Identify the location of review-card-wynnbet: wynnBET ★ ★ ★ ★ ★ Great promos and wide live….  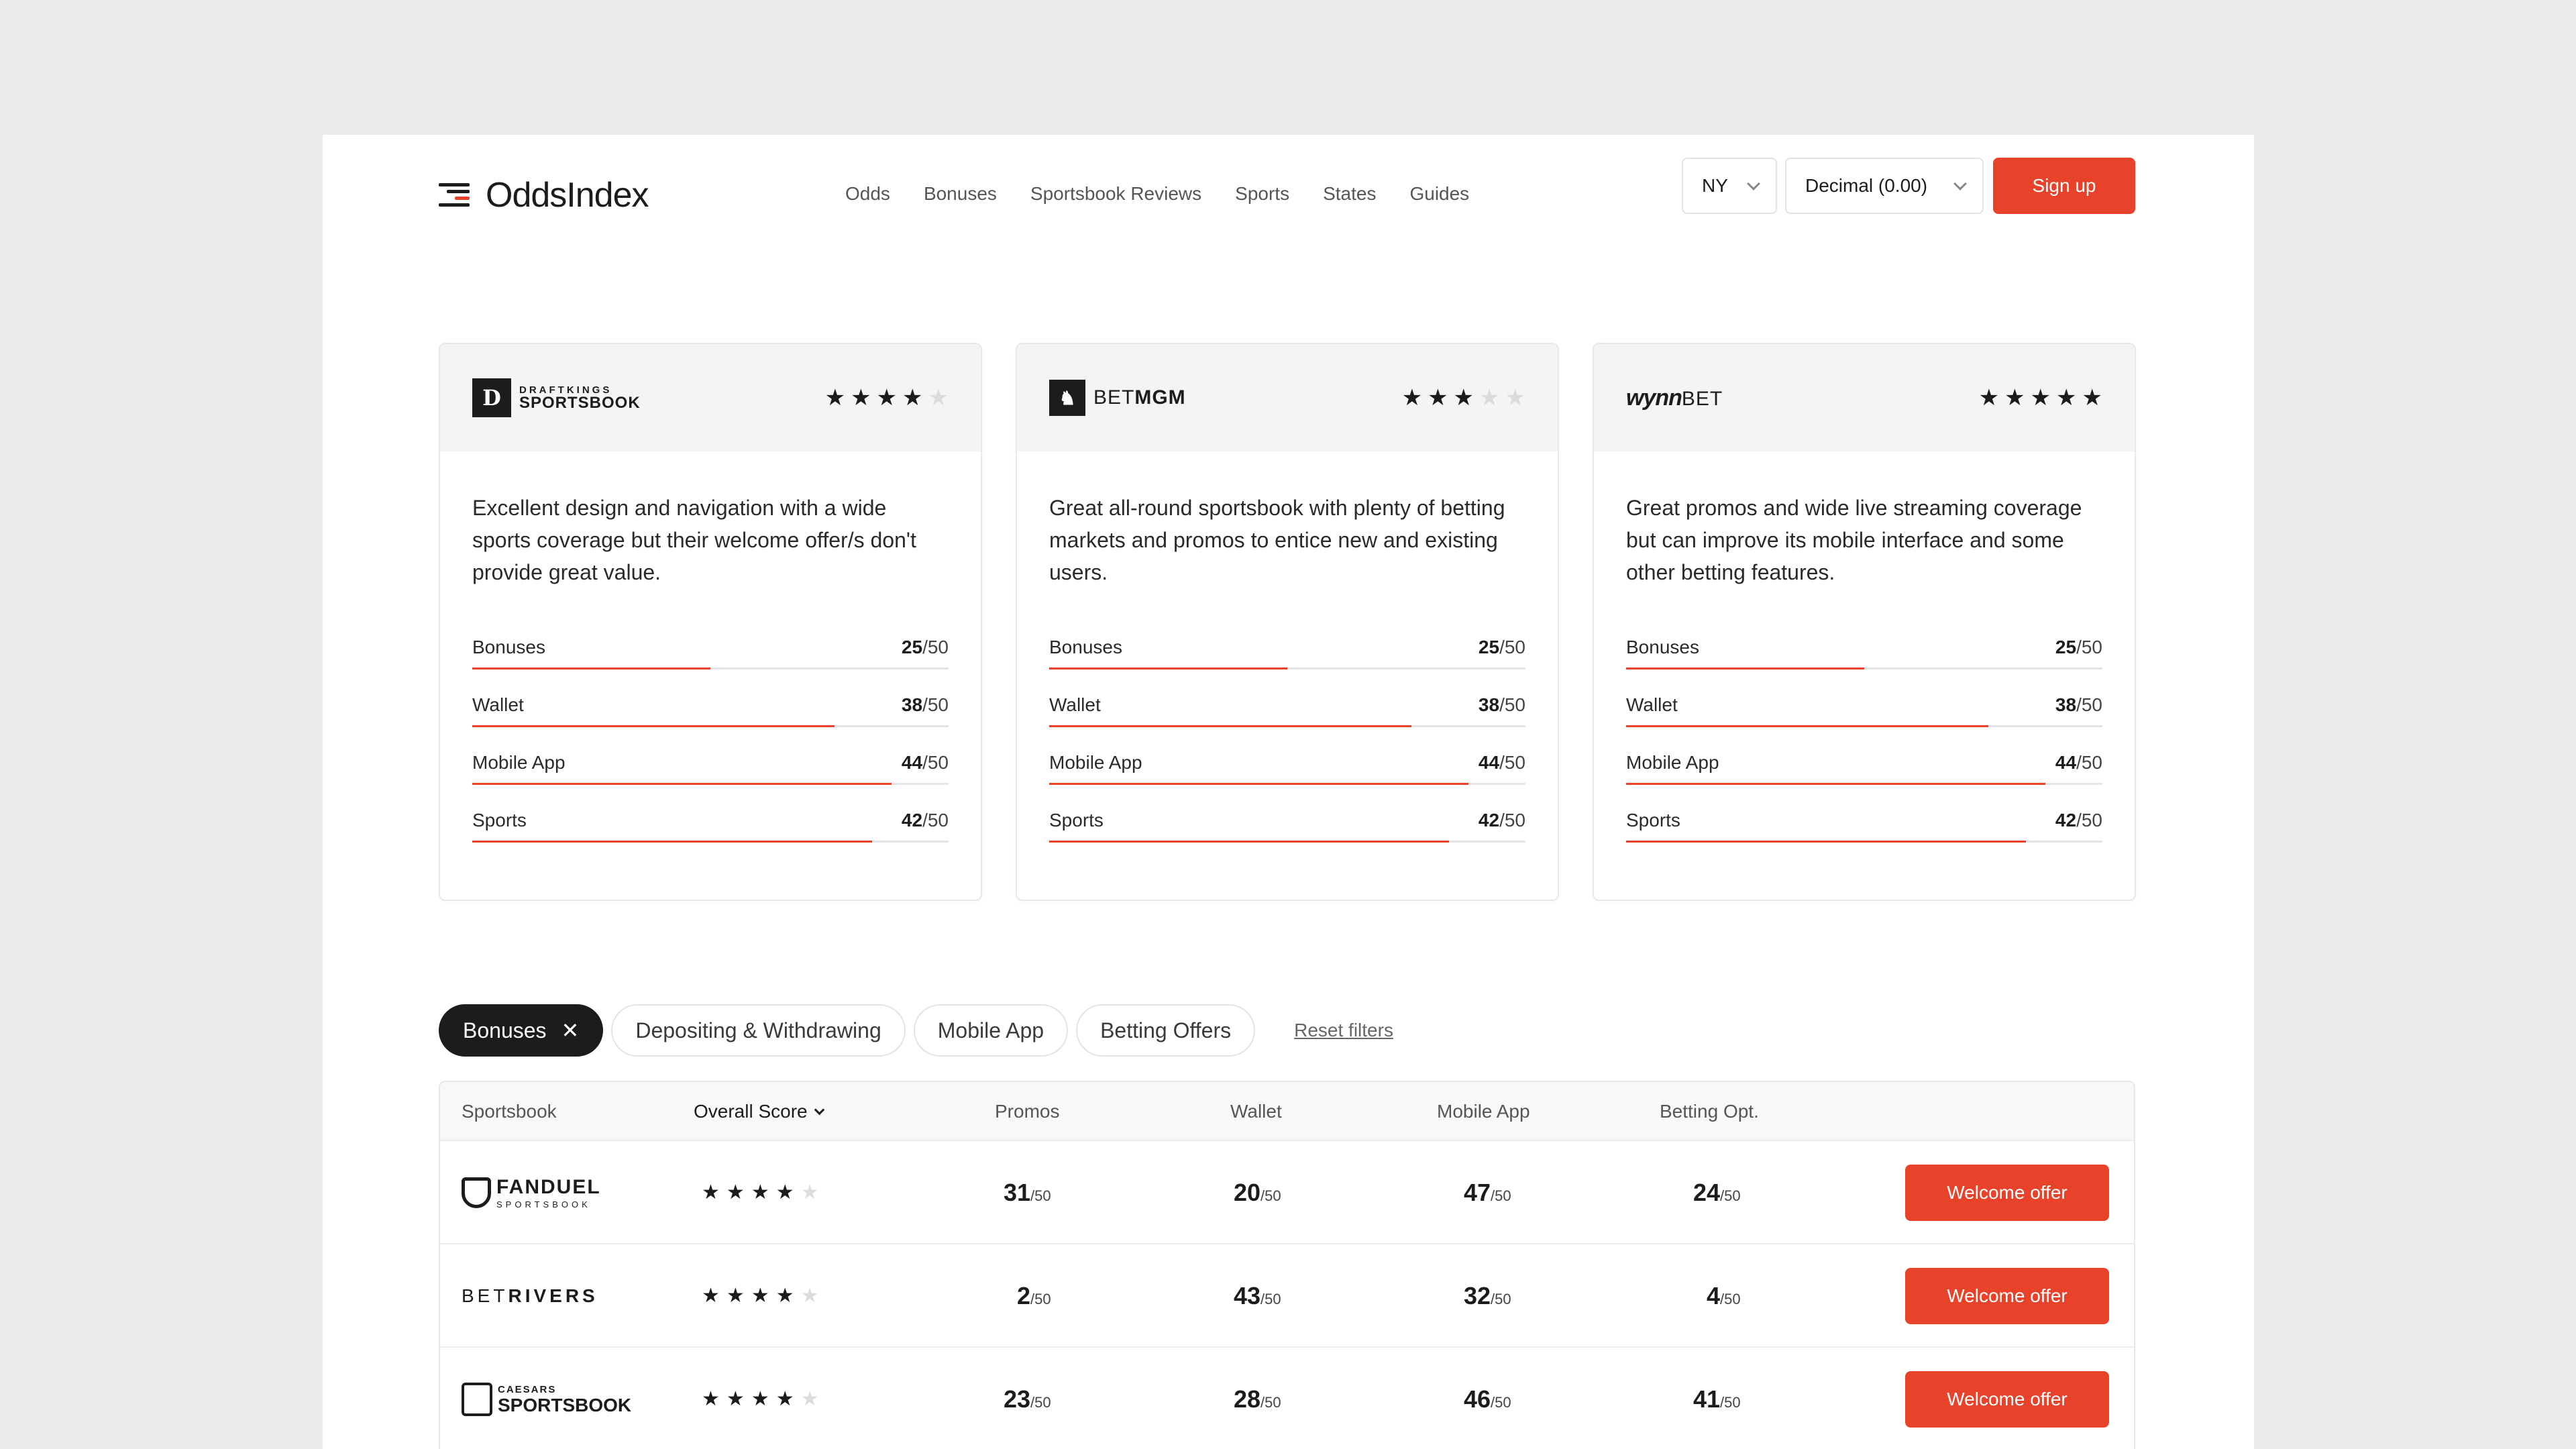
(1864, 622).